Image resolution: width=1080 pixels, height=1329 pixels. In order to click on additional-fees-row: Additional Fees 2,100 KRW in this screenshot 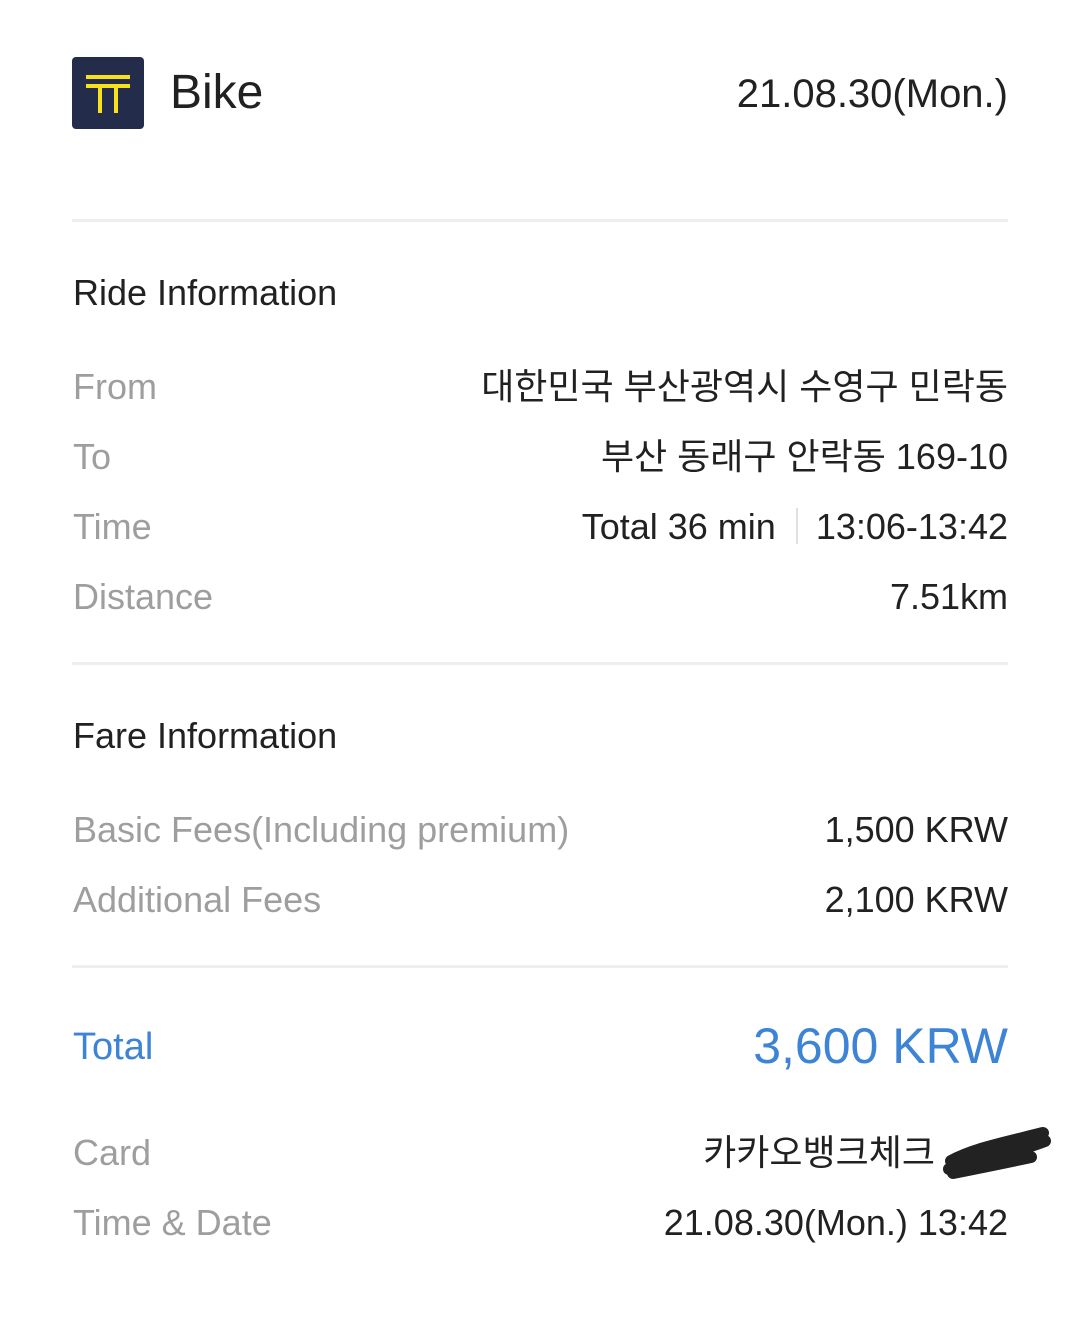, I will do `click(540, 900)`.